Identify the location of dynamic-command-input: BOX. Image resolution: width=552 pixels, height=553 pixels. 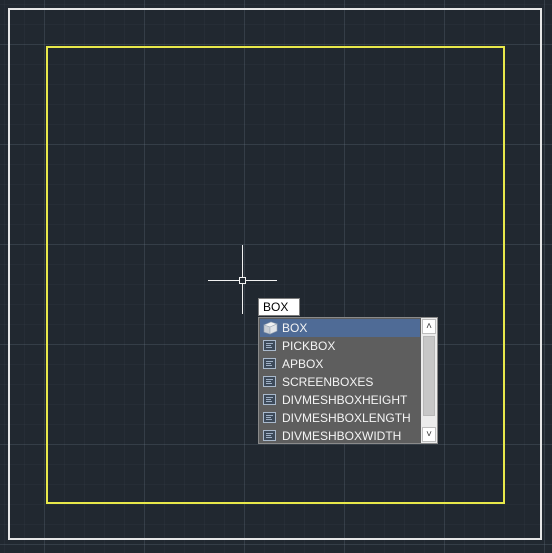
(279, 307).